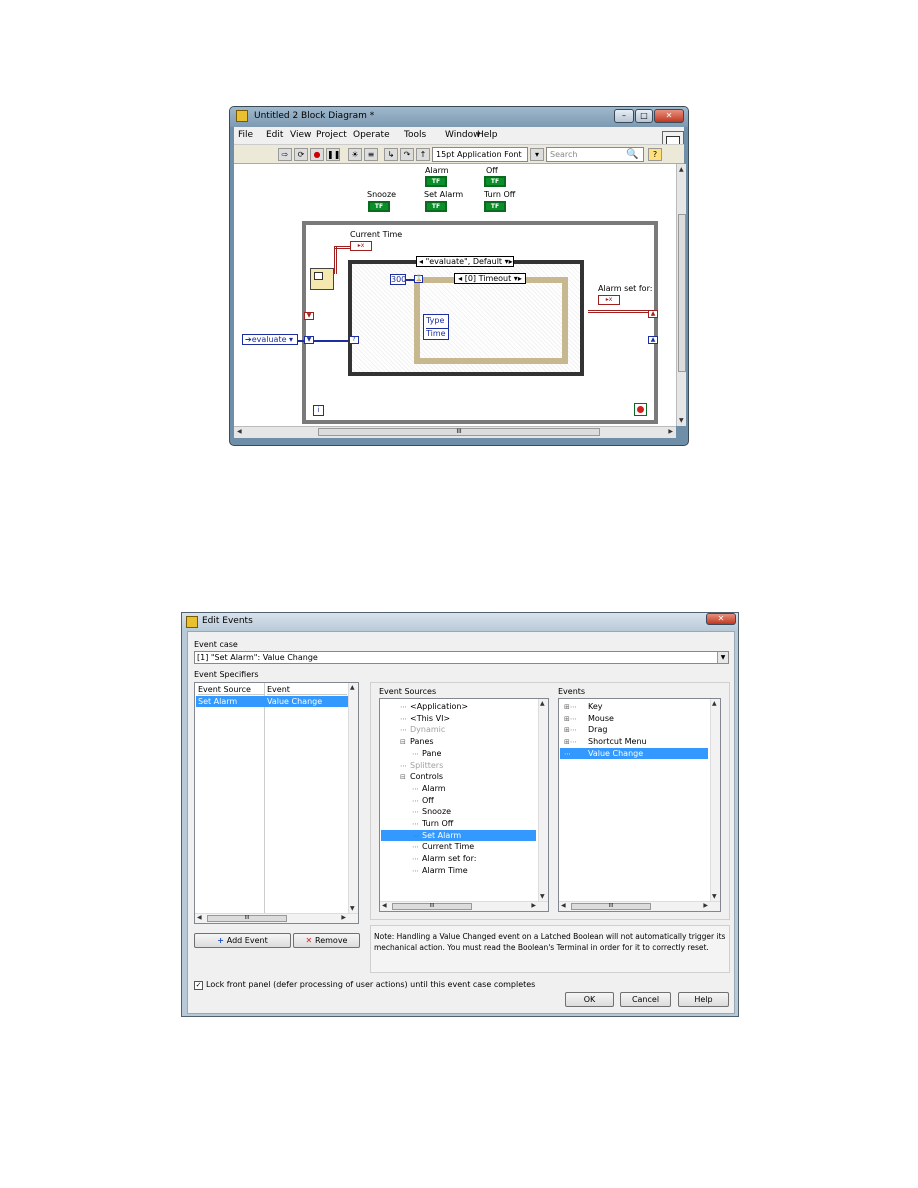  What do you see at coordinates (444, 858) in the screenshot?
I see `tree-item: ⋯ Alarm set for:` at bounding box center [444, 858].